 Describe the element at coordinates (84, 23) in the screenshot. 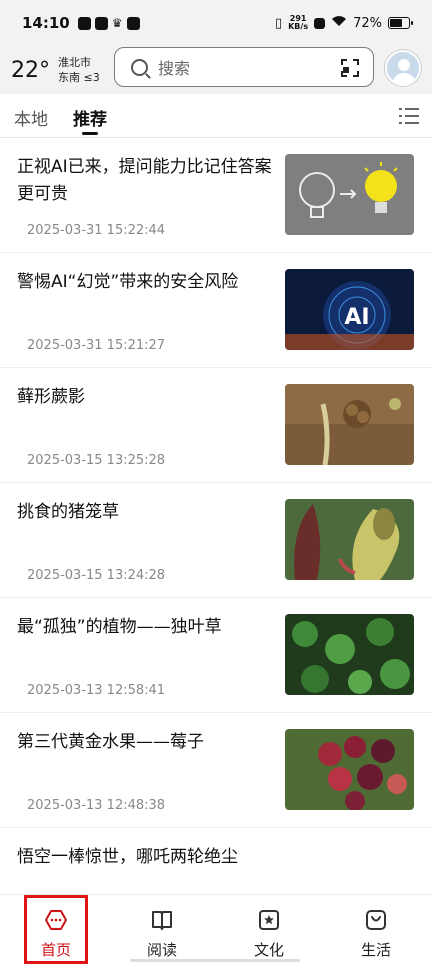

I see `app-notification-icon` at that location.